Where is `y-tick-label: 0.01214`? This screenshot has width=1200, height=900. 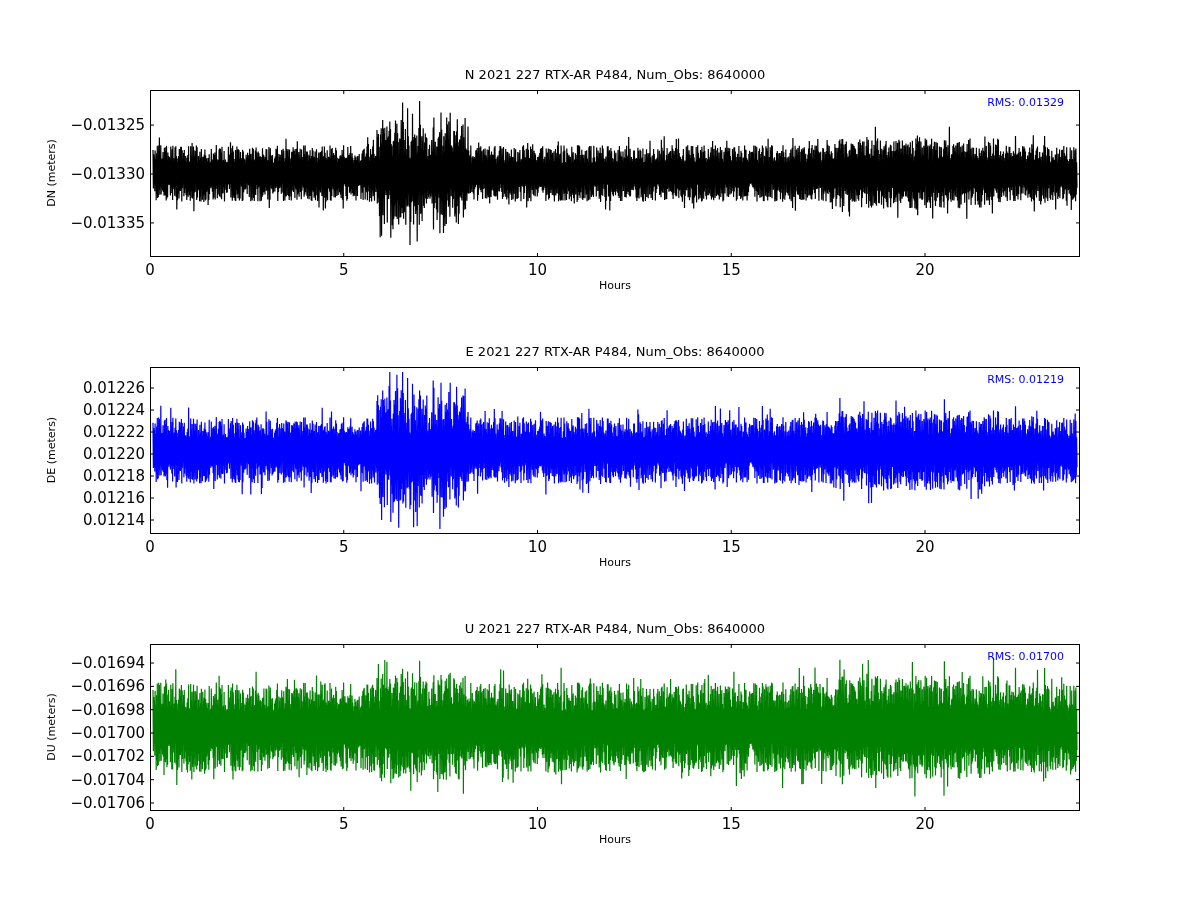
y-tick-label: 0.01214 is located at coordinates (113, 520).